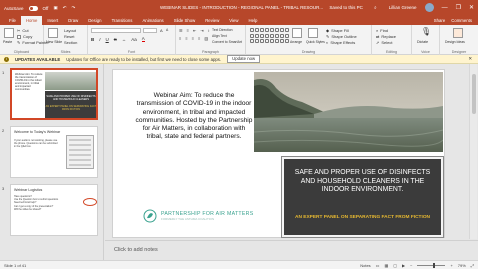 The height and width of the screenshot is (269, 478). What do you see at coordinates (143, 39) in the screenshot?
I see `font-color-icon: A` at bounding box center [143, 39].